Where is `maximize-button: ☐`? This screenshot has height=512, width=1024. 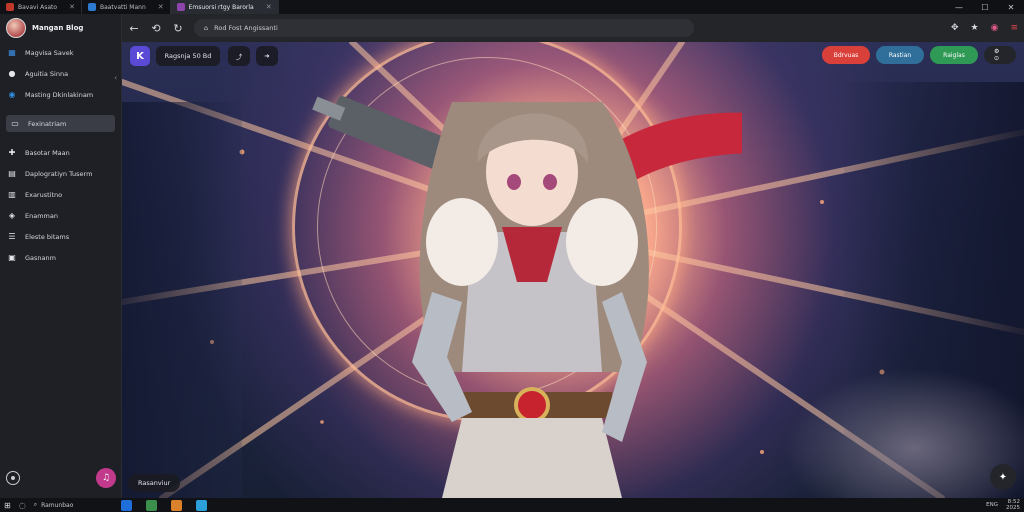 maximize-button: ☐ is located at coordinates (985, 7).